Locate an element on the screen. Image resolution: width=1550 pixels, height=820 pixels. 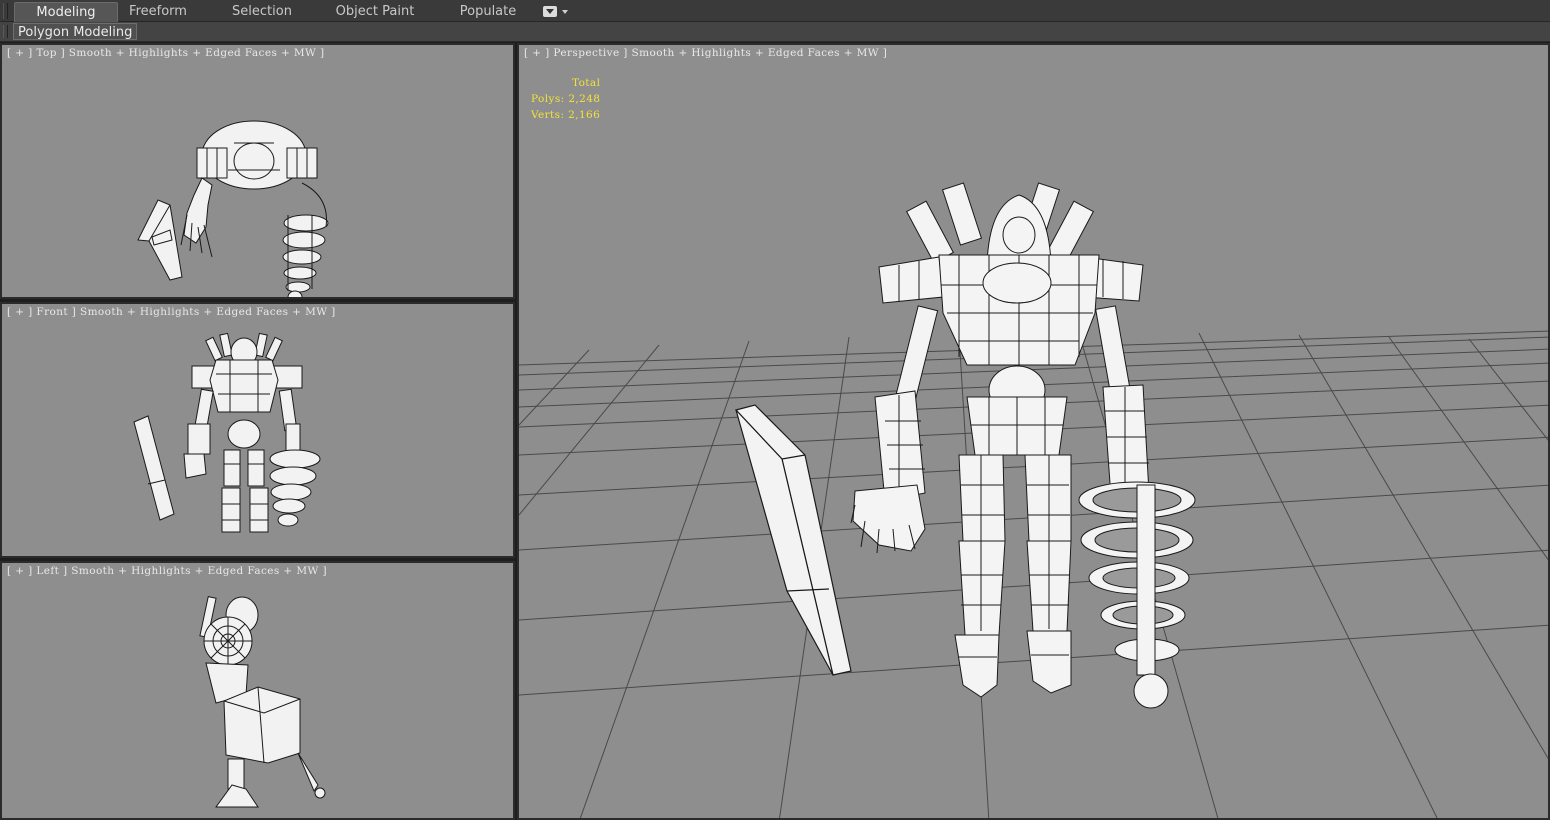
left-view-model is located at coordinates (262, 702).